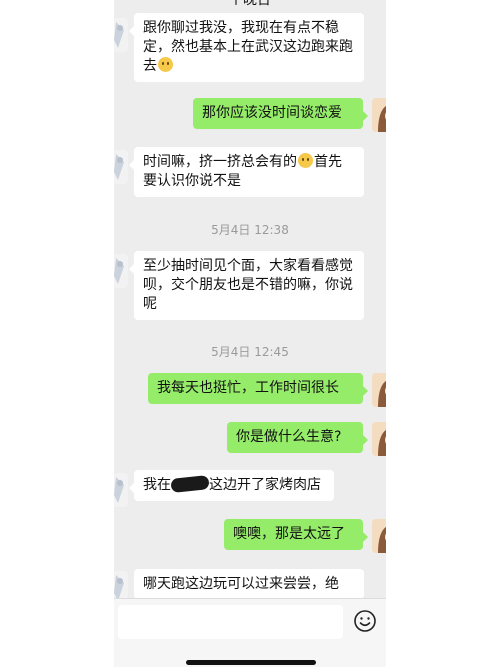 This screenshot has height=667, width=500. I want to click on emoji-button, so click(365, 621).